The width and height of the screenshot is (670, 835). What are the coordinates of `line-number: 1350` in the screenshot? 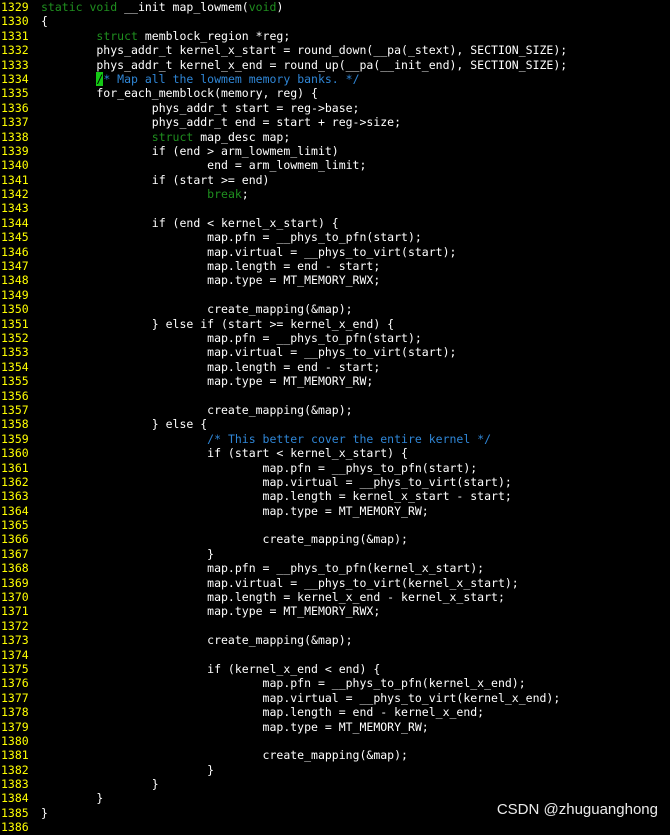 It's located at (15, 309).